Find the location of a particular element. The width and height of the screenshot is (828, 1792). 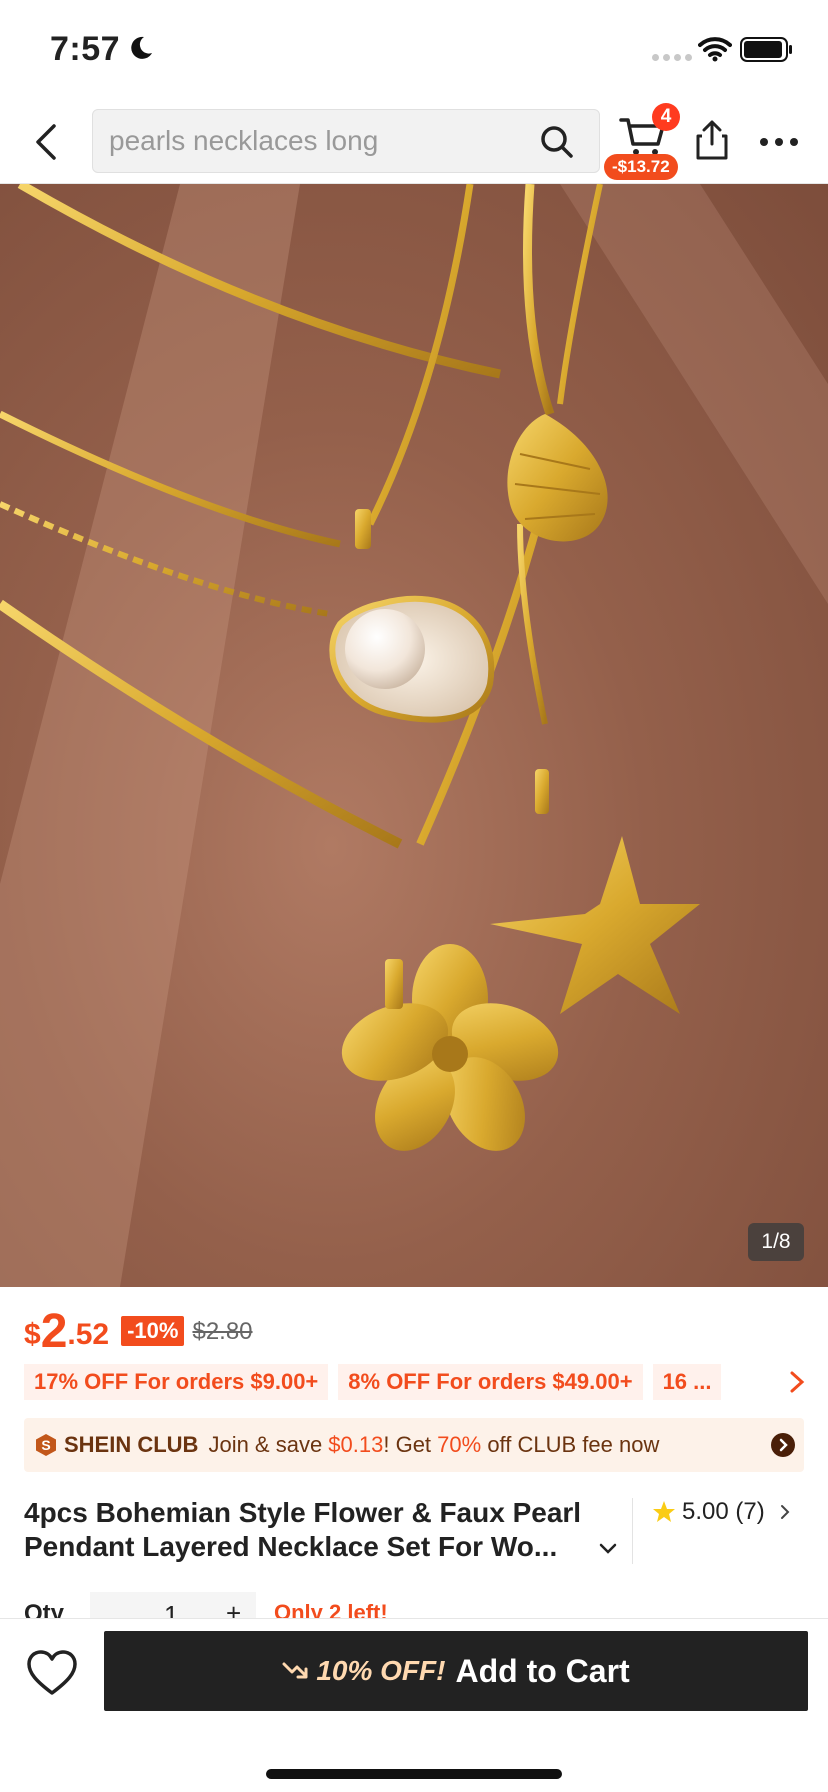

coupon-tag: 8% OFF For orders $49.00+ is located at coordinates (490, 1382).